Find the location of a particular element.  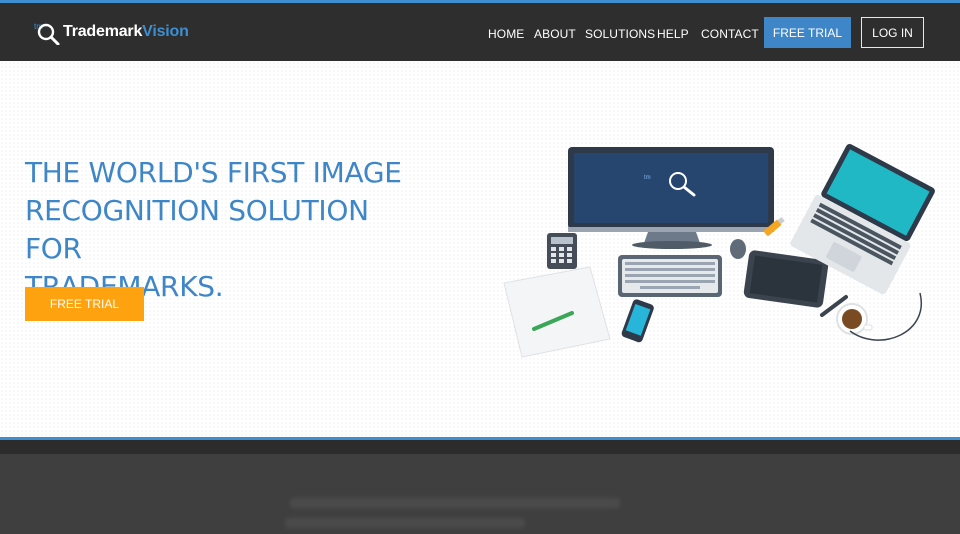

logo-text: TrademarkVision is located at coordinates (126, 32).